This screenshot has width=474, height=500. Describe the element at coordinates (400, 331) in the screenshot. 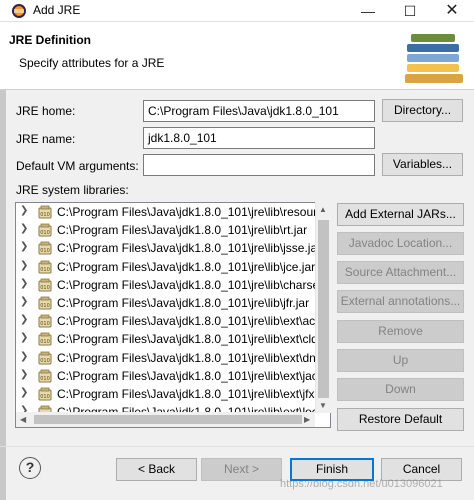

I see `remove-button: Remove` at that location.